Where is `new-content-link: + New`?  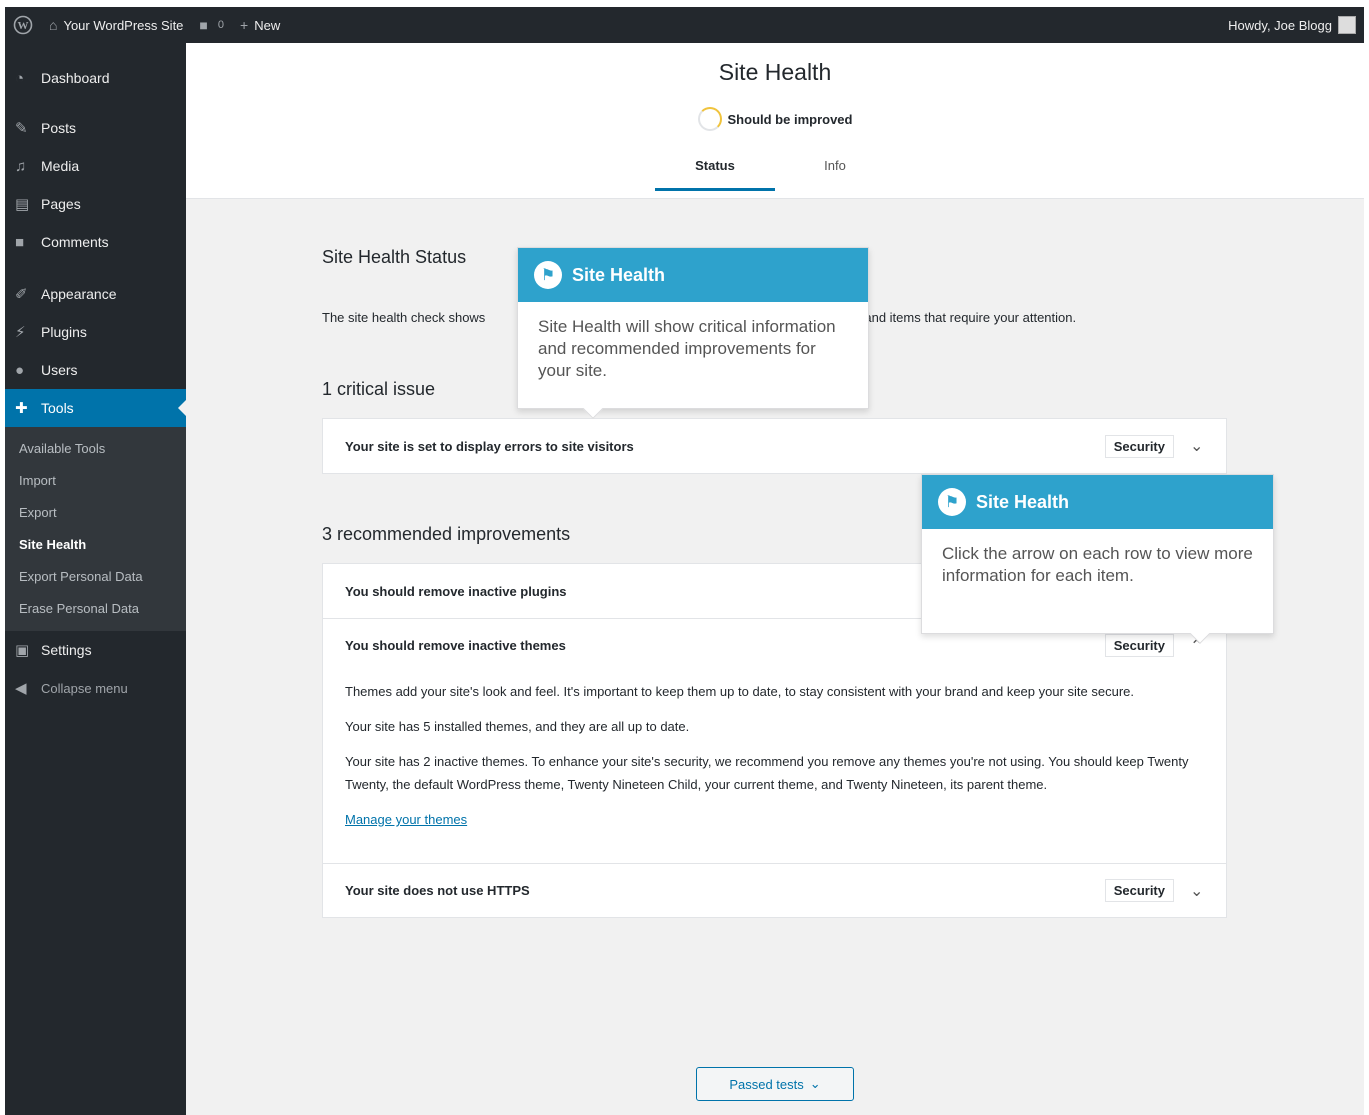 new-content-link: + New is located at coordinates (260, 25).